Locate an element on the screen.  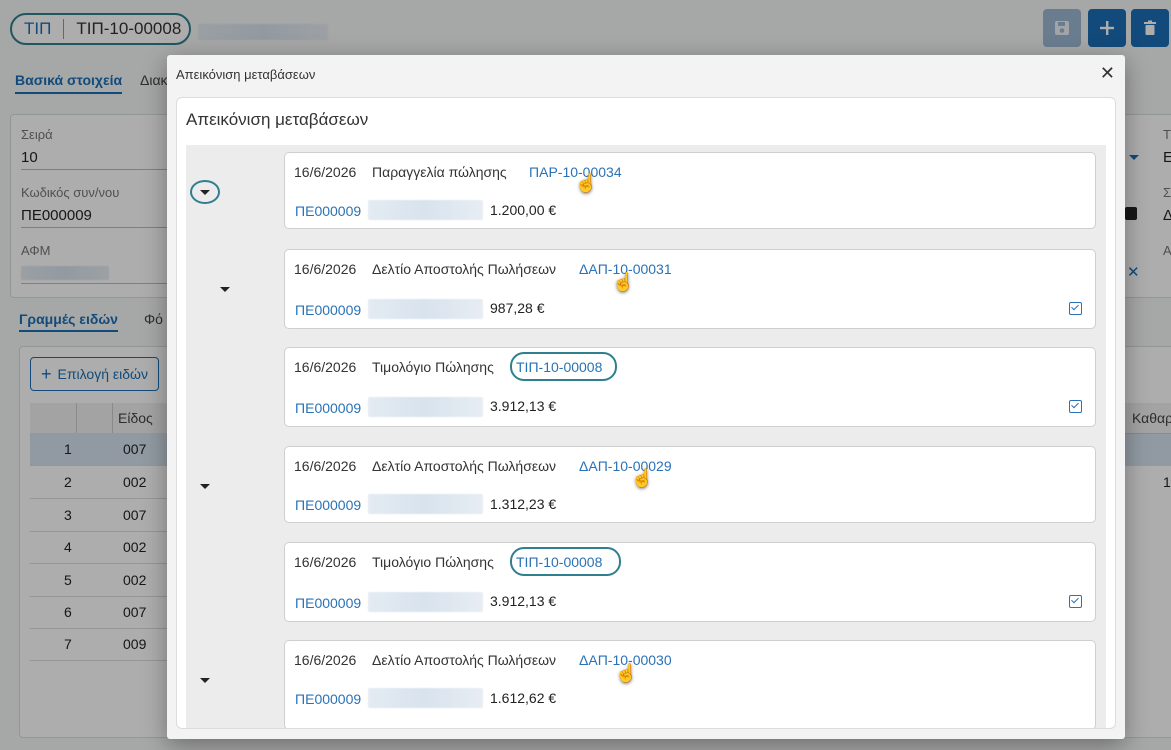
panel-title: Απεικόνιση μεταβάσεων is located at coordinates (277, 119).